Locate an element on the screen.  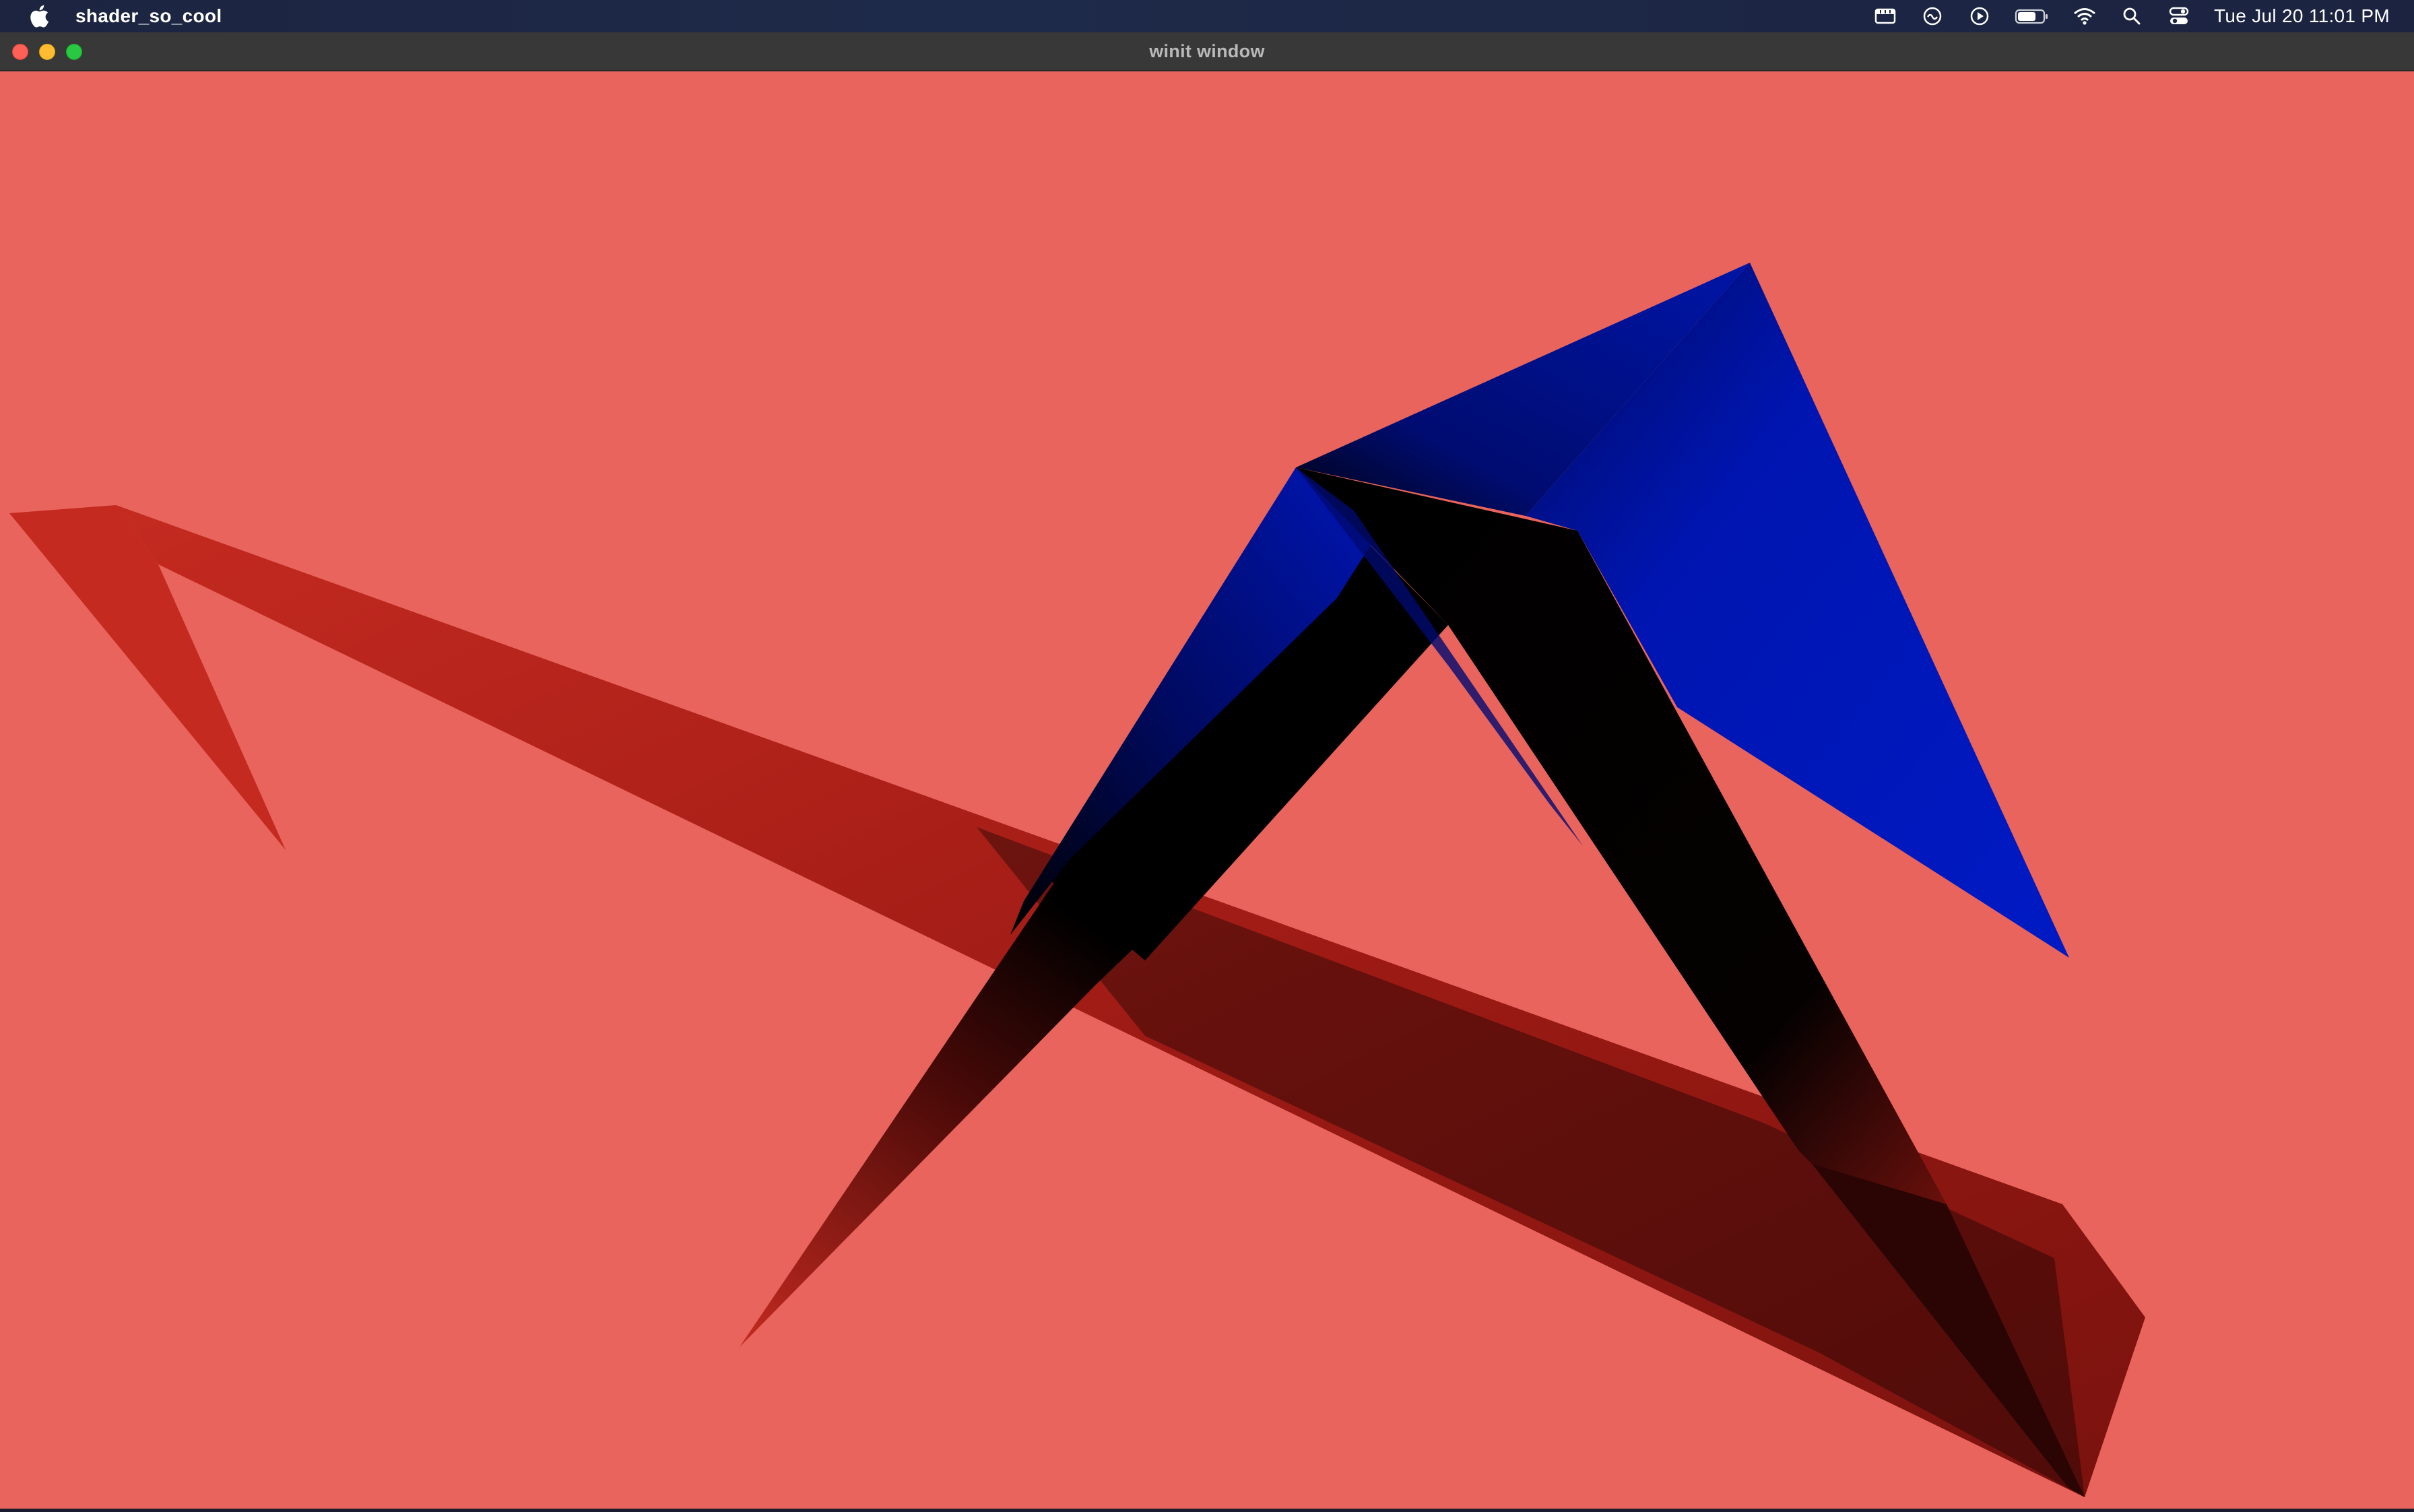
window-title-bar: winit window is located at coordinates (1207, 51).